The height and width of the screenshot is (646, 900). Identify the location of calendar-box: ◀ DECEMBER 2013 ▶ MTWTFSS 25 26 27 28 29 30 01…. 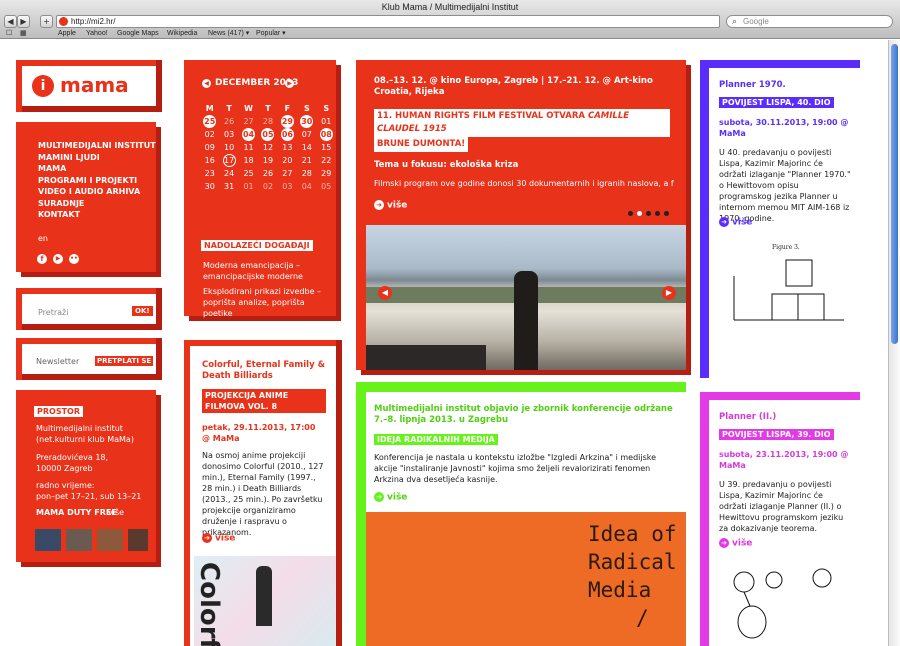
(260, 202).